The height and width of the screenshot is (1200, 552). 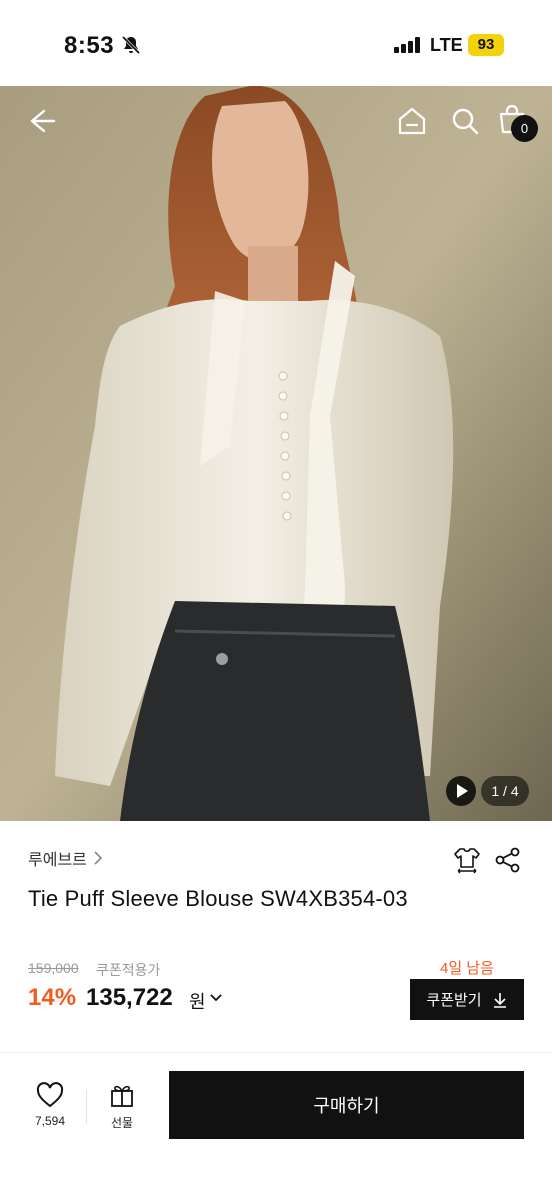 What do you see at coordinates (216, 998) in the screenshot?
I see `chevron-down-icon` at bounding box center [216, 998].